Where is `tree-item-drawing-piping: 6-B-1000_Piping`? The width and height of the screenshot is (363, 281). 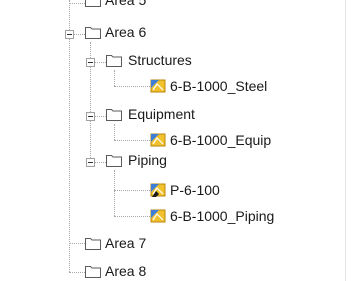 tree-item-drawing-piping: 6-B-1000_Piping is located at coordinates (230, 216).